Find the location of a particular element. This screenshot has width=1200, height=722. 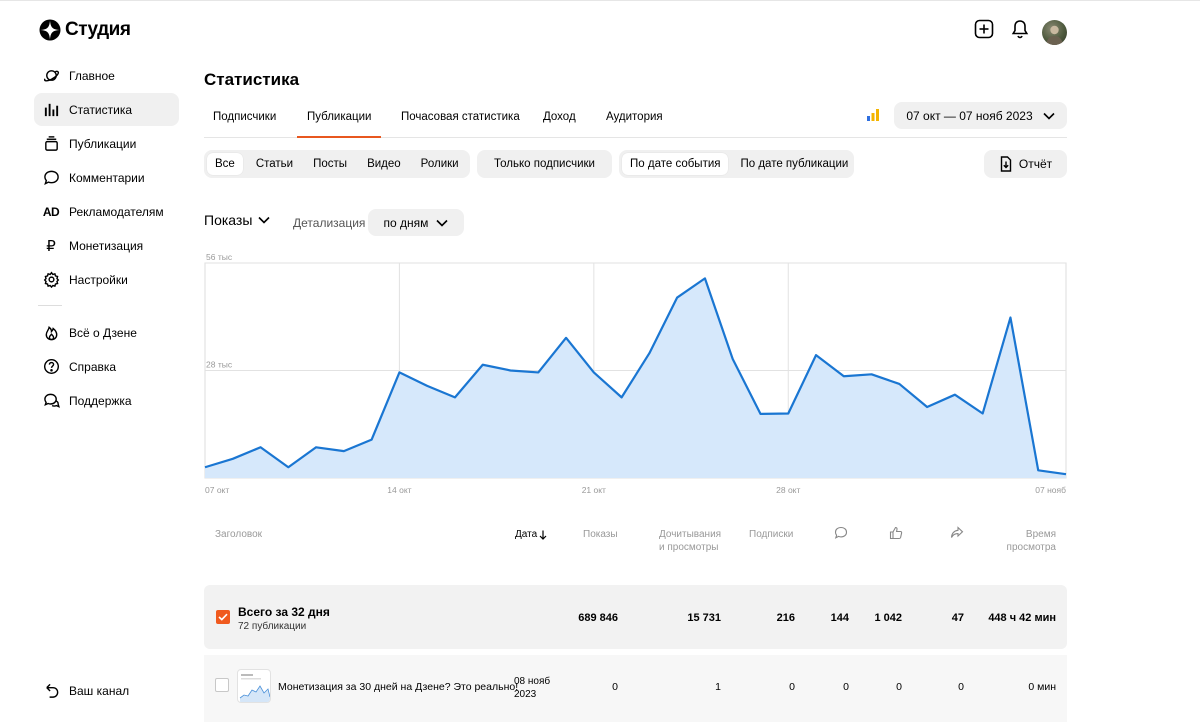

col-header-reads: Дочитывания и просмотры is located at coordinates (690, 541).